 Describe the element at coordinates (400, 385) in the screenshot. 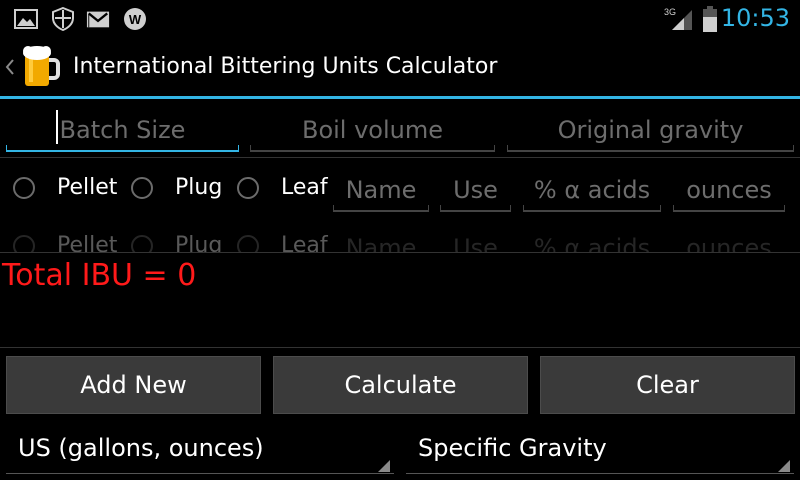

I see `calculate-button: Calculate` at that location.